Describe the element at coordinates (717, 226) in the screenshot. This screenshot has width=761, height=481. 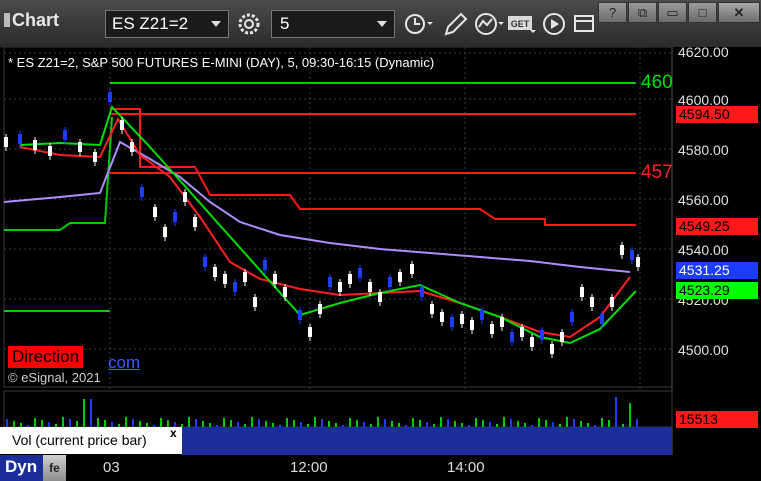
I see `r2-price-badge: 4549.25` at that location.